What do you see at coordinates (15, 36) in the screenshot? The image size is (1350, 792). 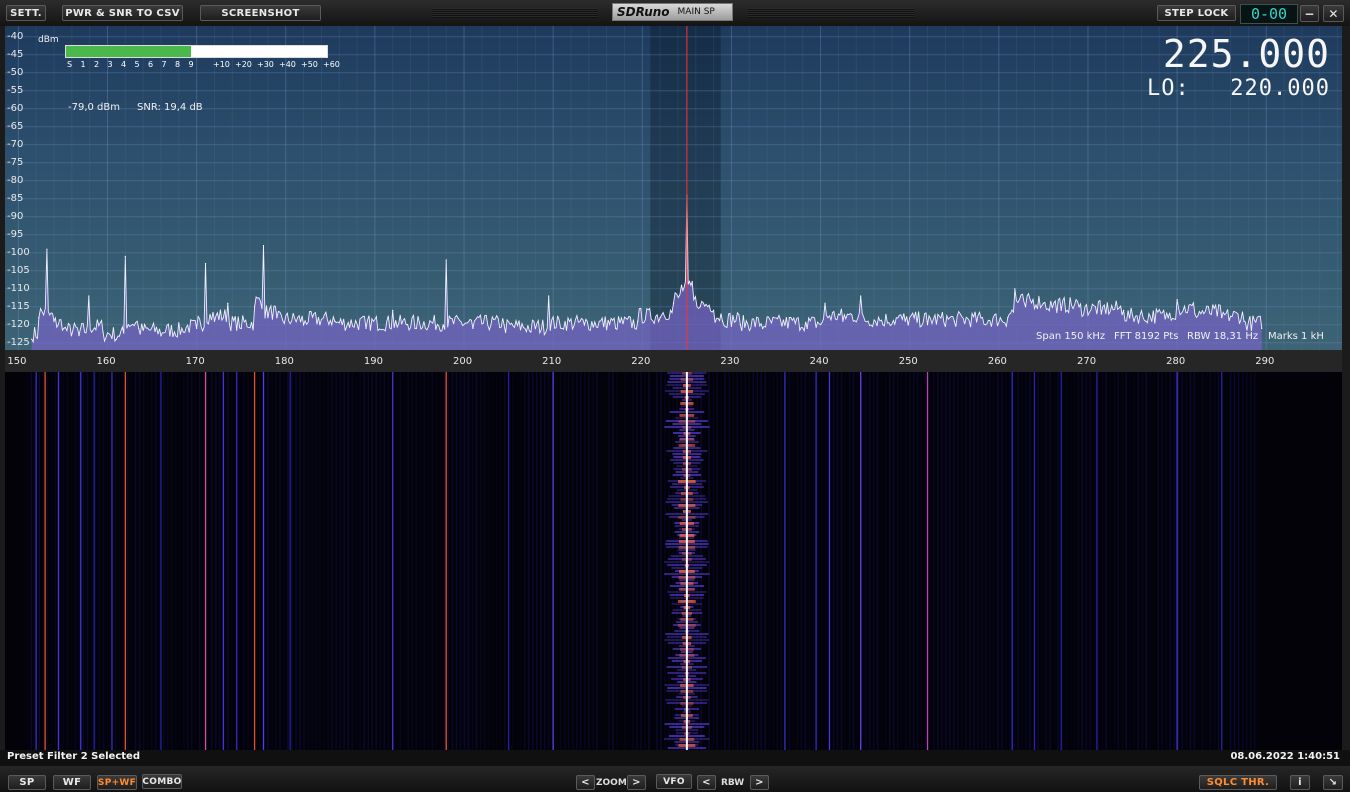 I see `db-tick-label: -40` at bounding box center [15, 36].